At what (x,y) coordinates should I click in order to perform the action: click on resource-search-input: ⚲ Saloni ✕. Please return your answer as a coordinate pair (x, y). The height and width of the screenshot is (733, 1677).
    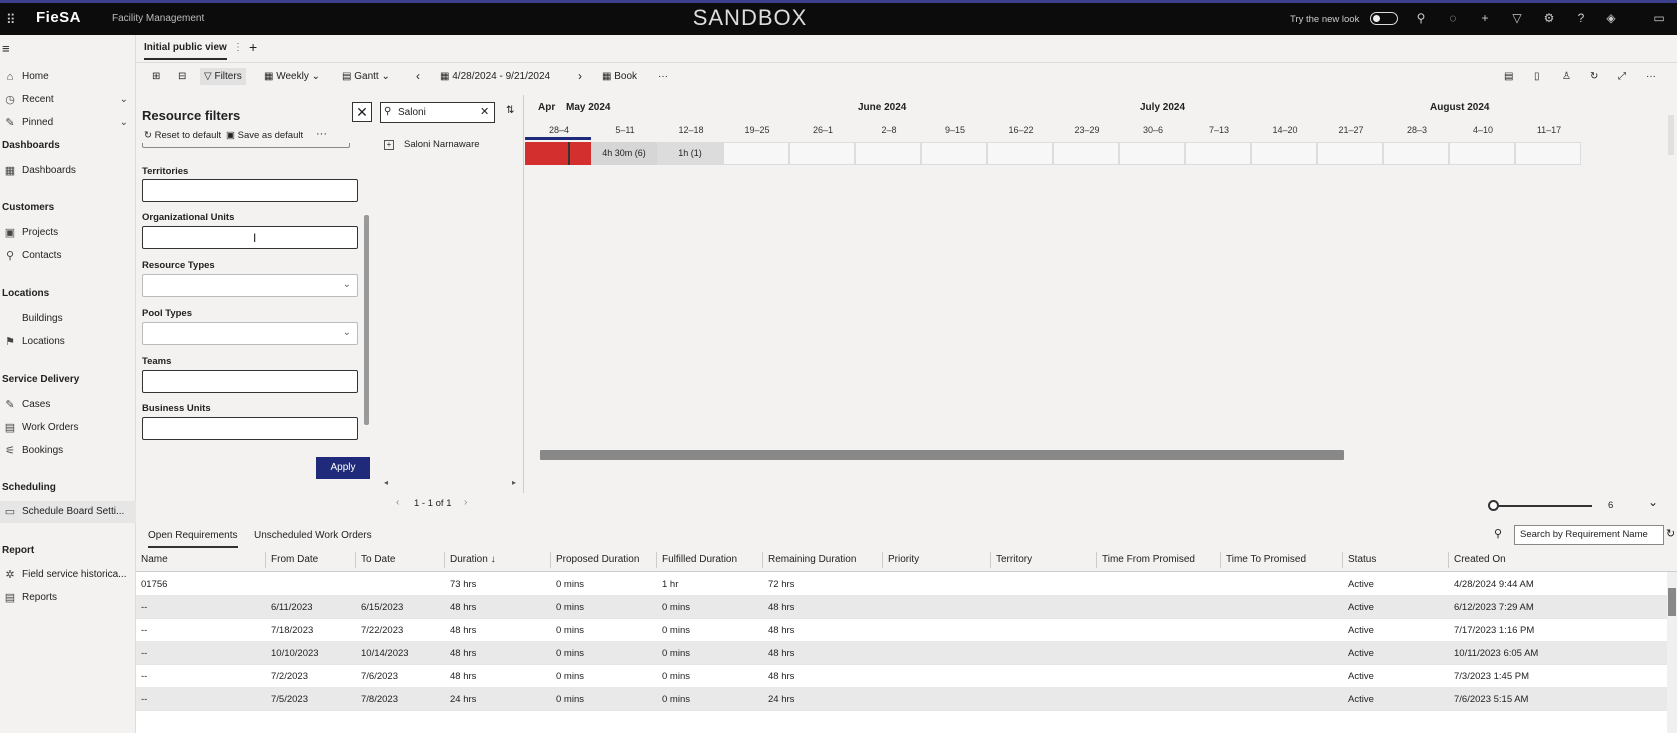
    Looking at the image, I should click on (437, 112).